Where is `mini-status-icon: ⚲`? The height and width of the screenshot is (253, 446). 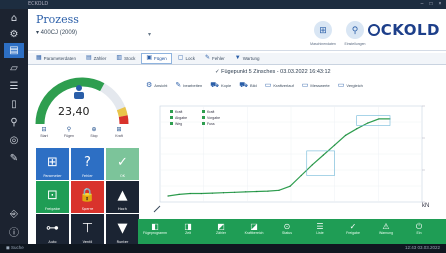 mini-status-icon: ⚲ is located at coordinates (69, 130).